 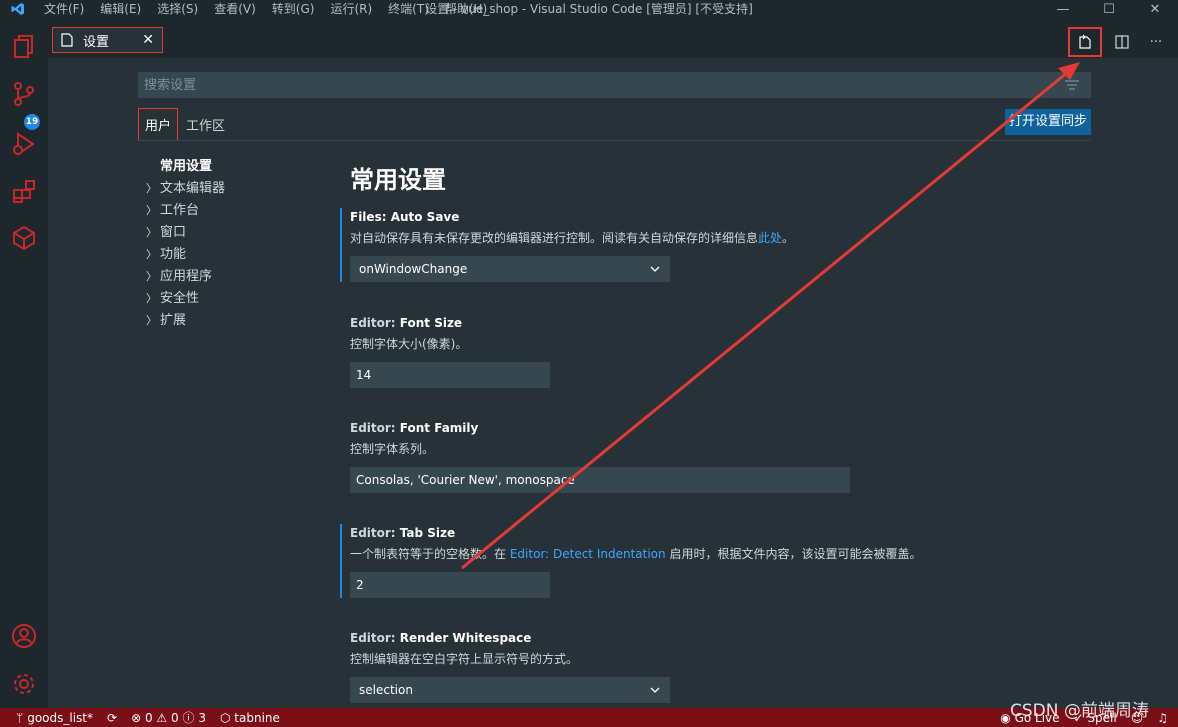 I want to click on tab-workspace: 工作区, so click(x=205, y=124).